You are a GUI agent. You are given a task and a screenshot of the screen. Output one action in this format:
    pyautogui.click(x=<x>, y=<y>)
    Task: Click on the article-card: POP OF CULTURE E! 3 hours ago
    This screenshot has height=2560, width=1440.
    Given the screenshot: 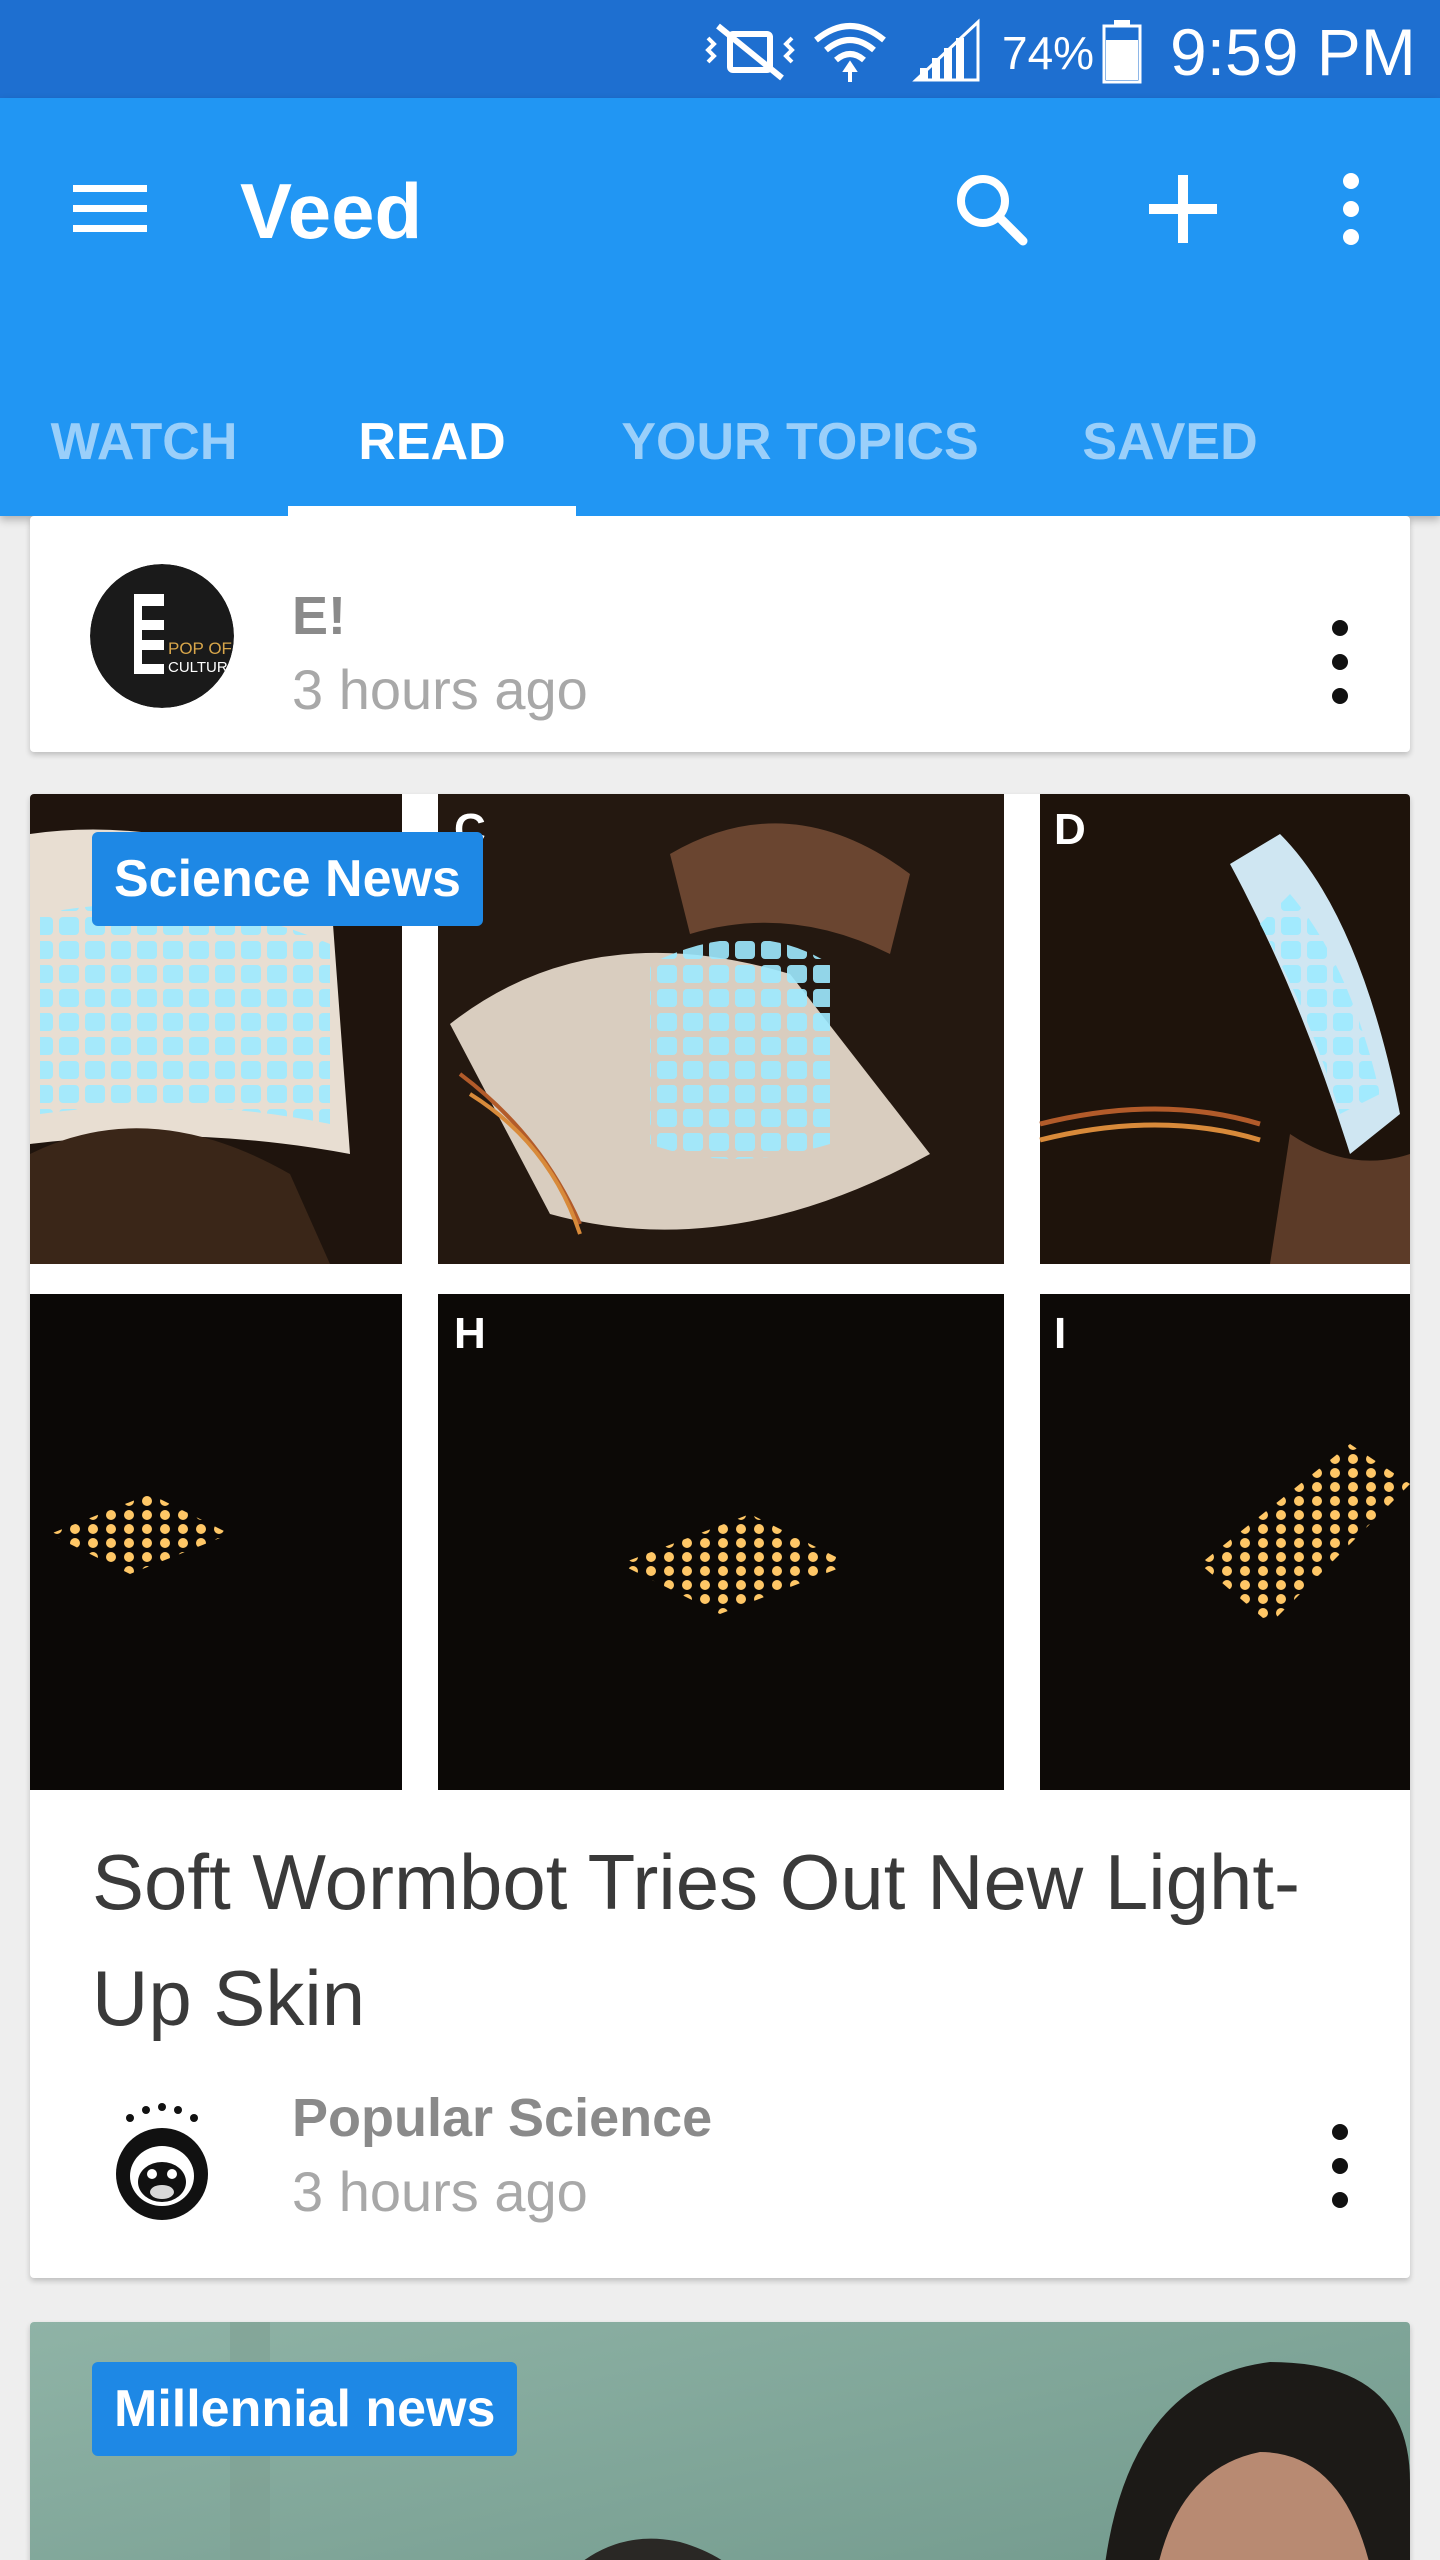 What is the action you would take?
    pyautogui.click(x=720, y=634)
    